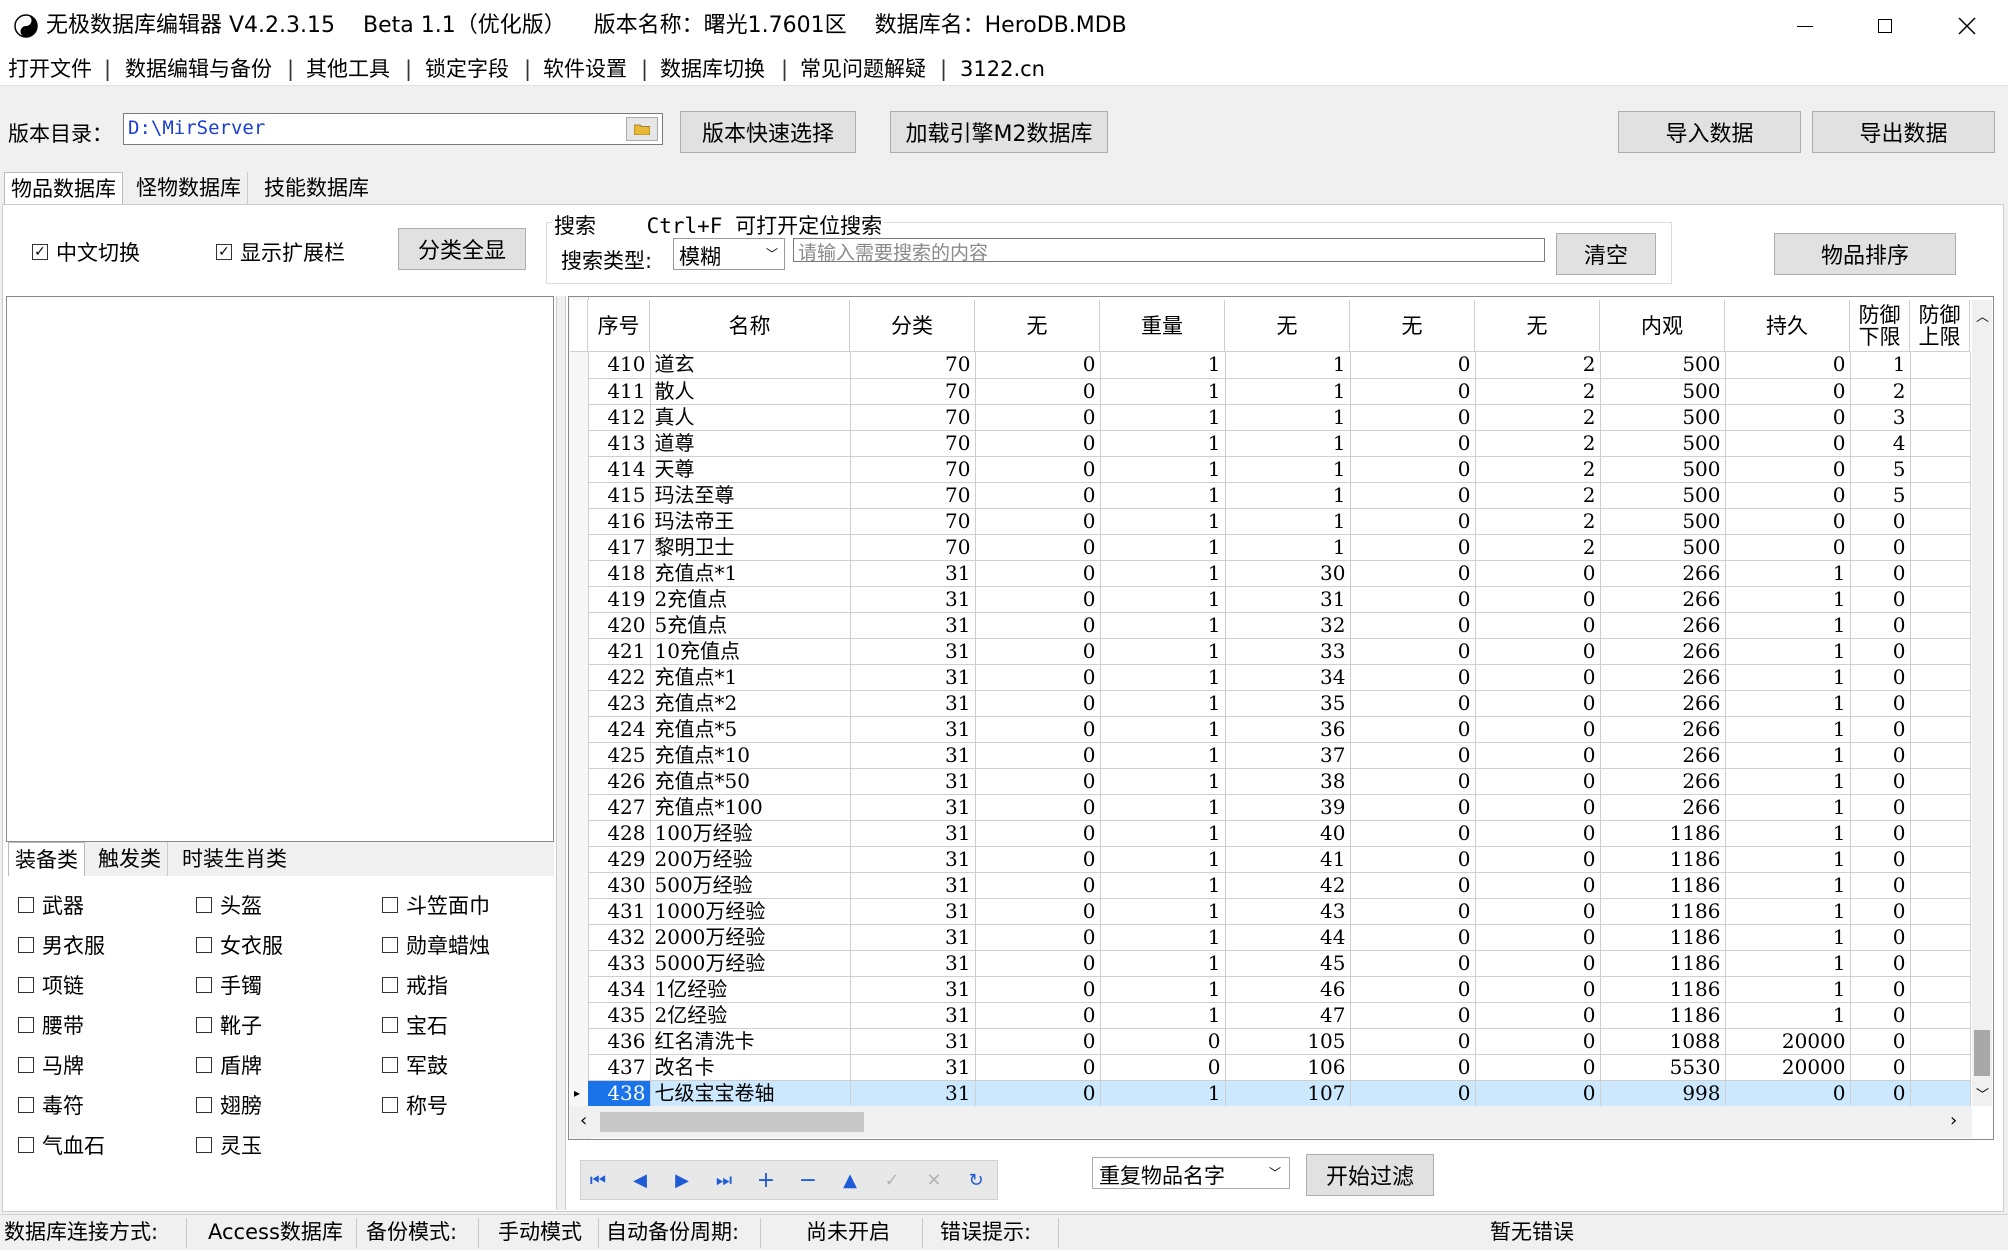 The width and height of the screenshot is (2008, 1250). Describe the element at coordinates (1288, 729) in the screenshot. I see `table-cell: 36` at that location.